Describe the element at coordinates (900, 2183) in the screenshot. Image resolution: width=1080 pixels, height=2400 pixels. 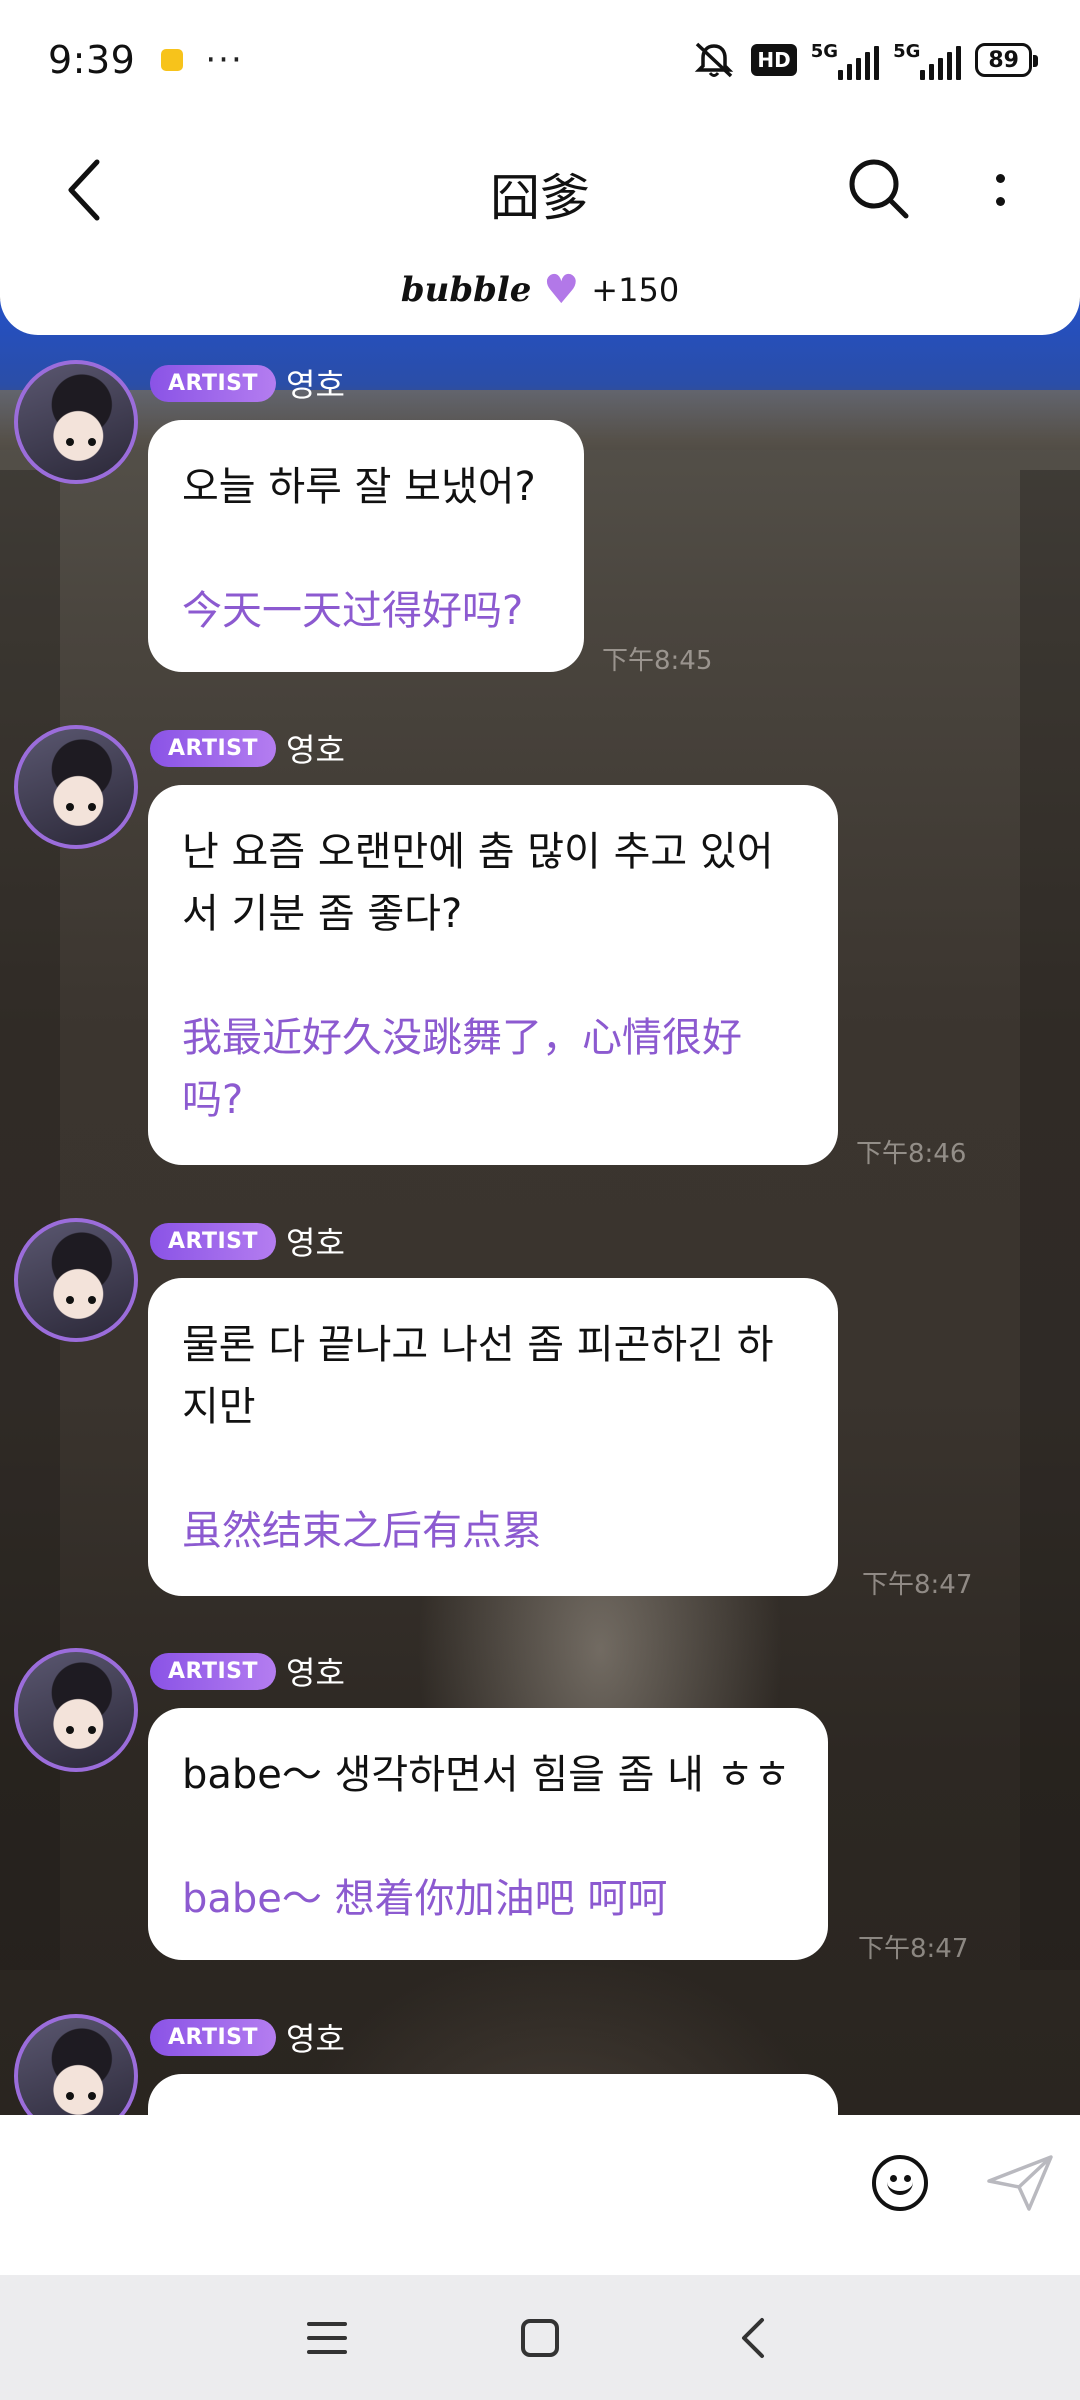
I see `emoji-button` at that location.